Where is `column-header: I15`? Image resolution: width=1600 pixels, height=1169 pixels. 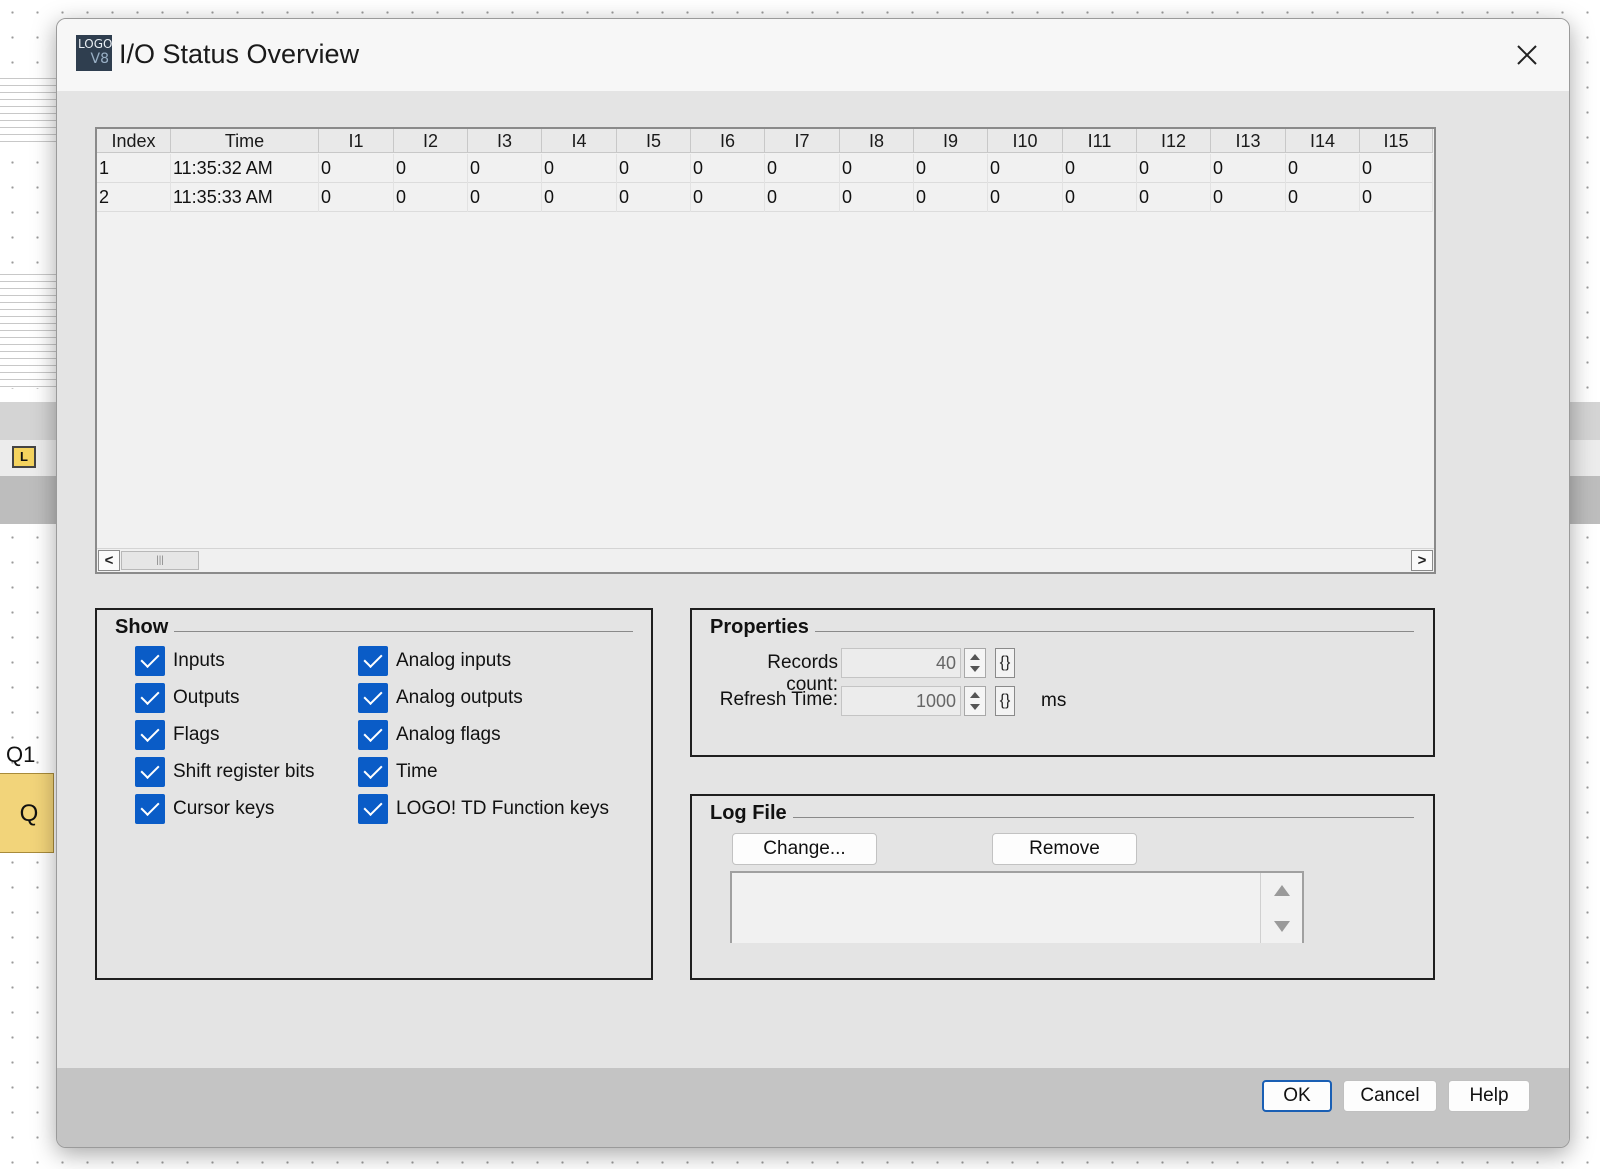
column-header: I15 is located at coordinates (1396, 141).